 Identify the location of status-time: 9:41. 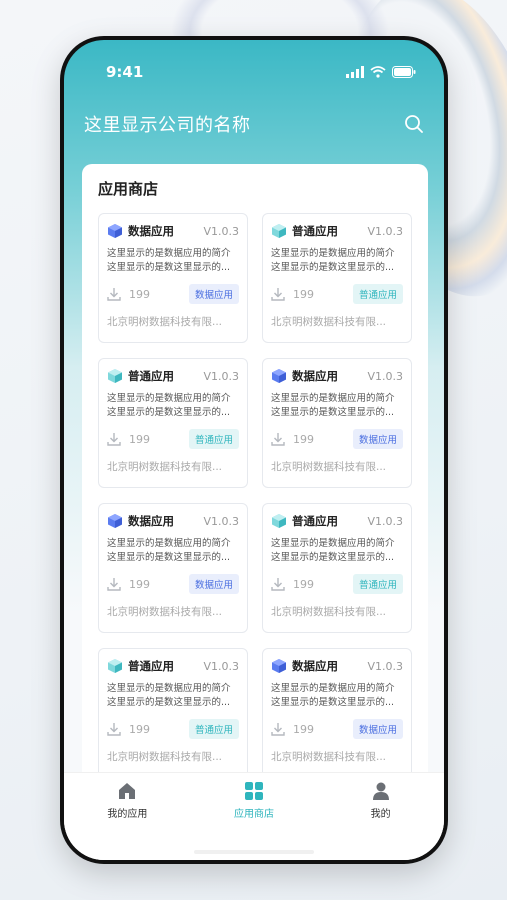
(125, 72).